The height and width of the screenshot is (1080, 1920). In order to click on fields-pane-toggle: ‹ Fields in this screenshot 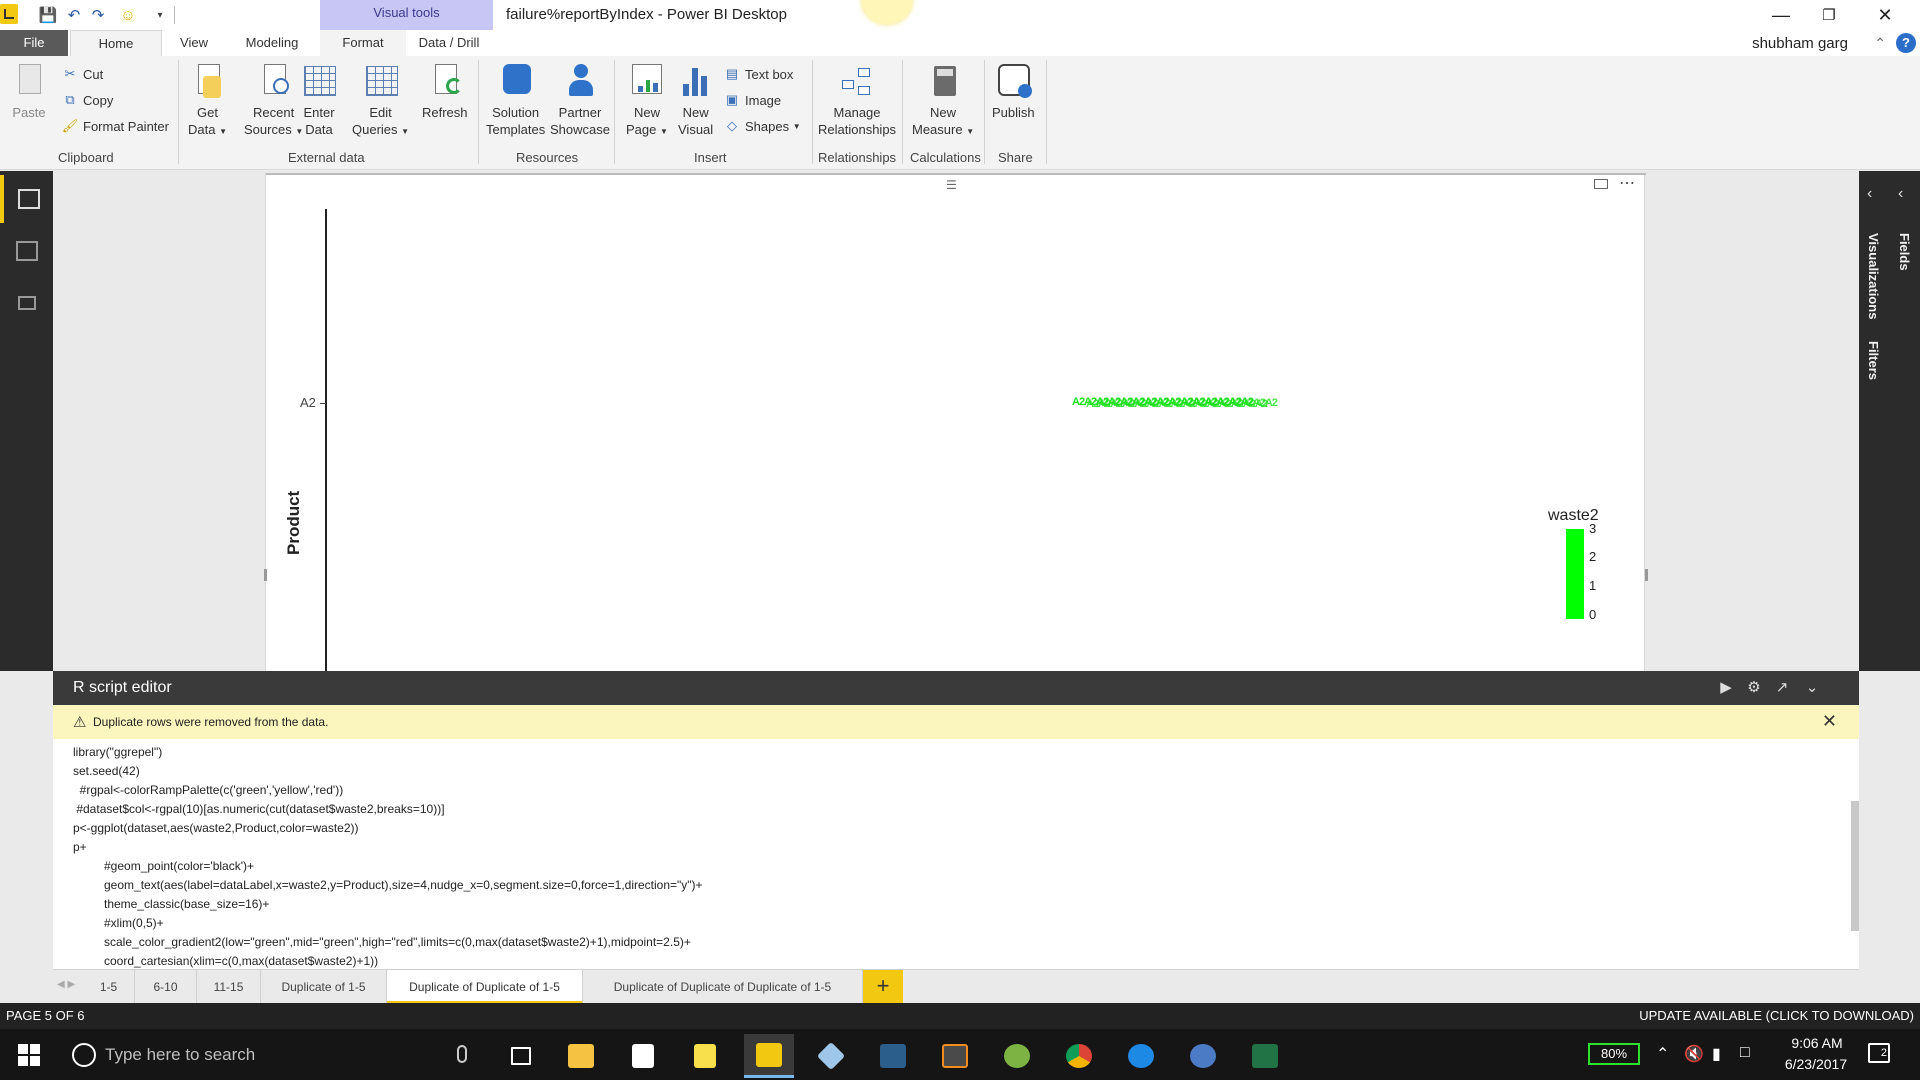, I will do `click(1905, 421)`.